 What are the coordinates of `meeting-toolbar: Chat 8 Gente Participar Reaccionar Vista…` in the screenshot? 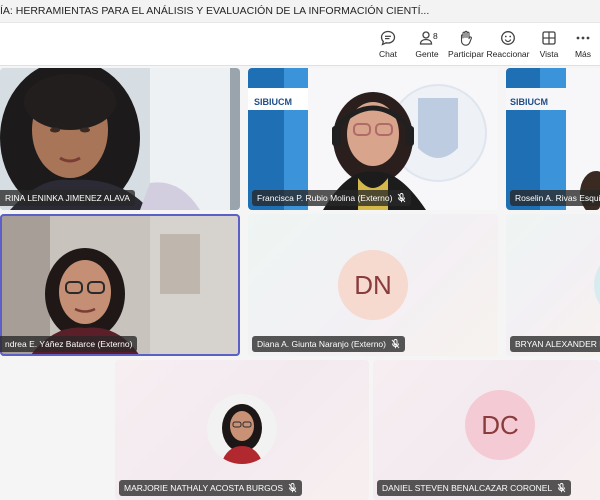 It's located at (300, 44).